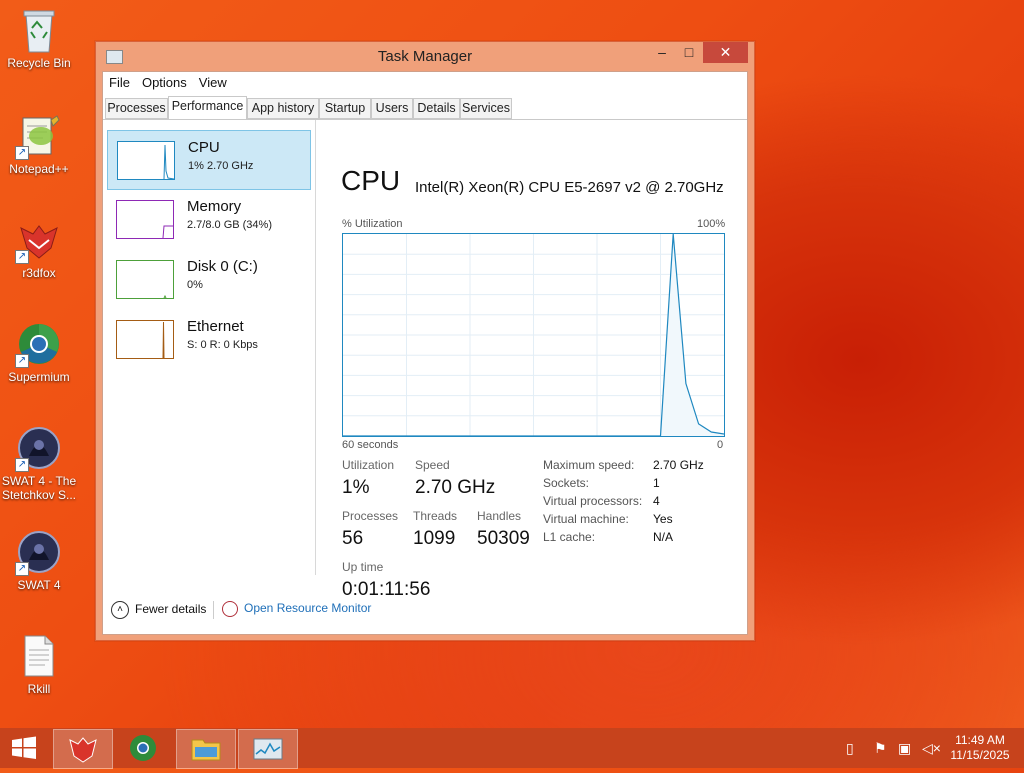  What do you see at coordinates (195, 285) in the screenshot?
I see `resource-detail: 0%` at bounding box center [195, 285].